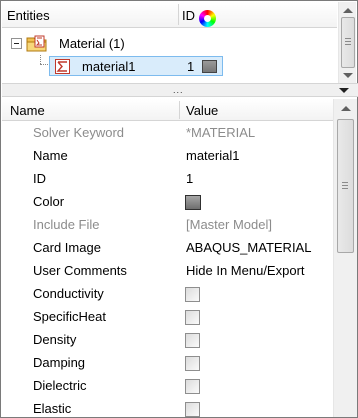 The image size is (358, 418). I want to click on material-folder-icon, so click(36, 43).